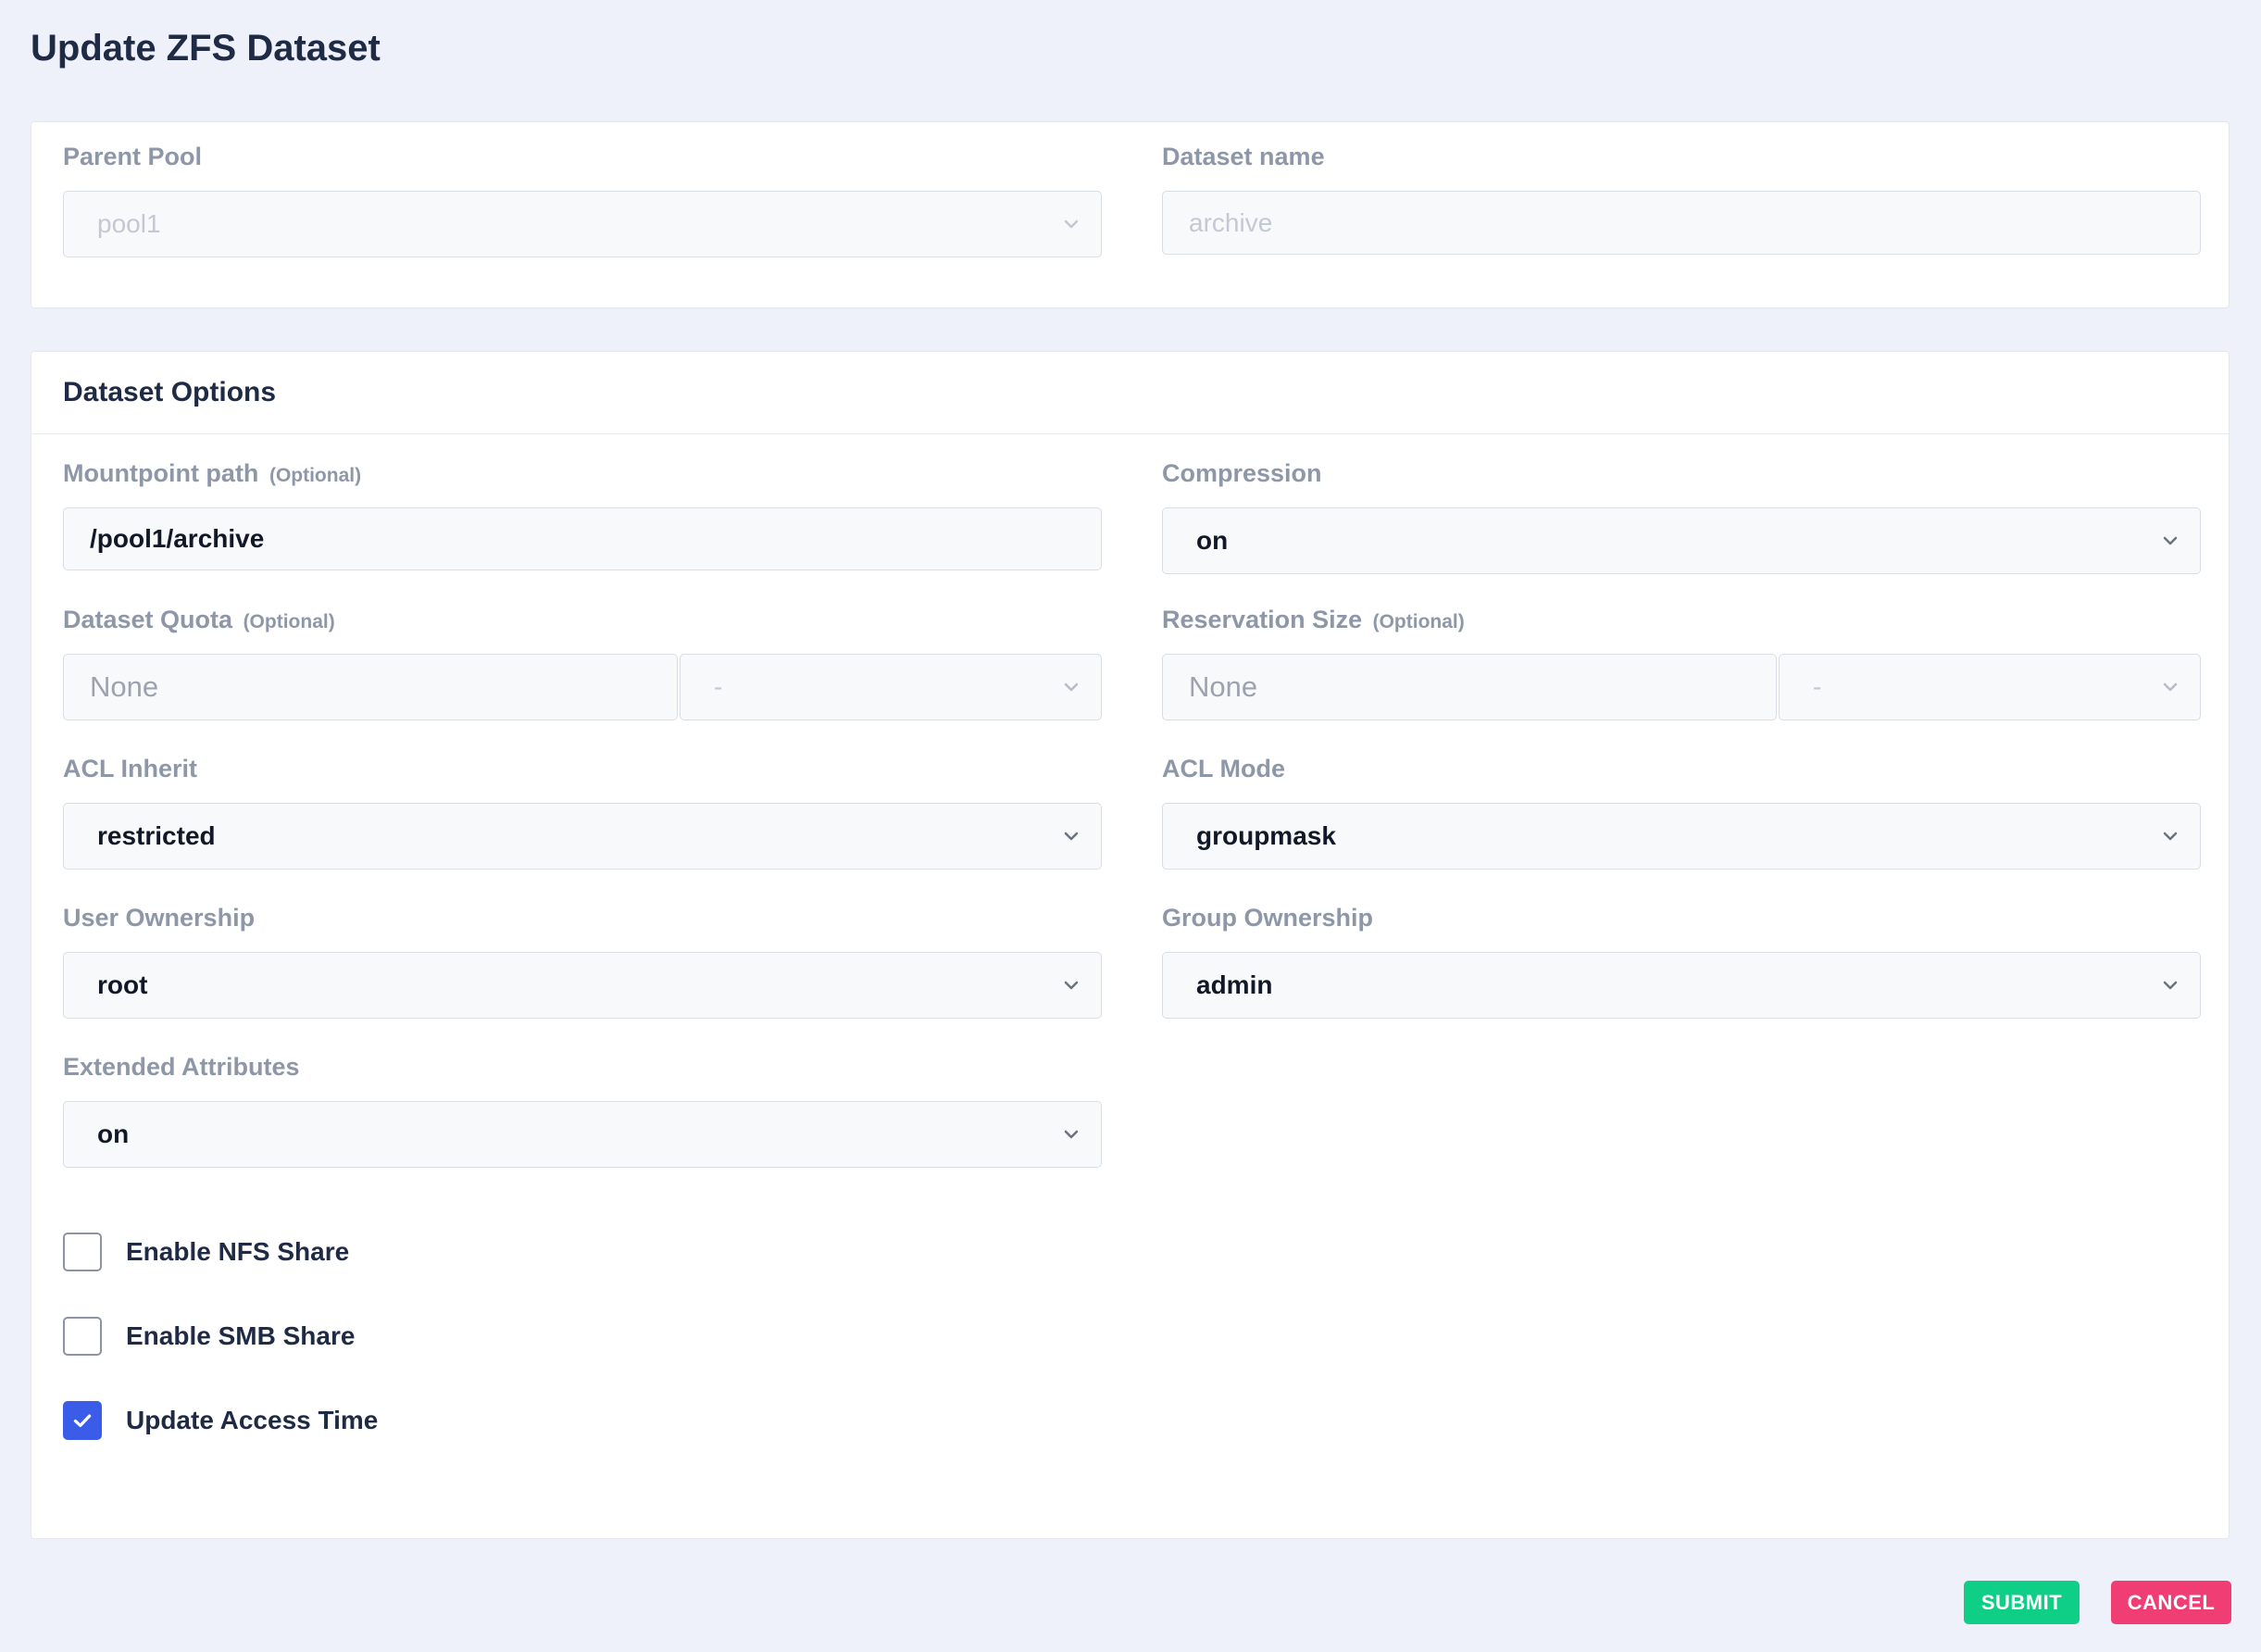 This screenshot has height=1652, width=2261. I want to click on quota-unit-select: -, so click(891, 687).